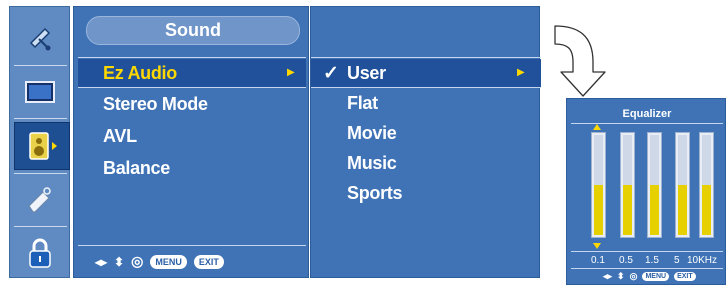  What do you see at coordinates (702, 260) in the screenshot?
I see `freq-label: 10KHz` at bounding box center [702, 260].